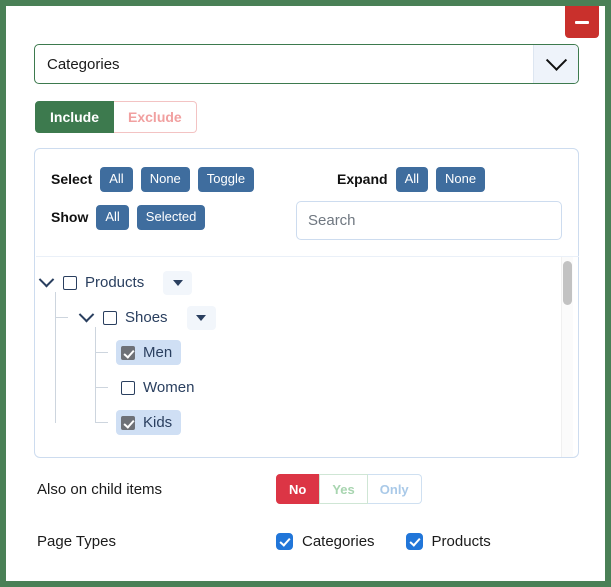 This screenshot has height=587, width=611. I want to click on tree-node-row: Women, so click(330, 387).